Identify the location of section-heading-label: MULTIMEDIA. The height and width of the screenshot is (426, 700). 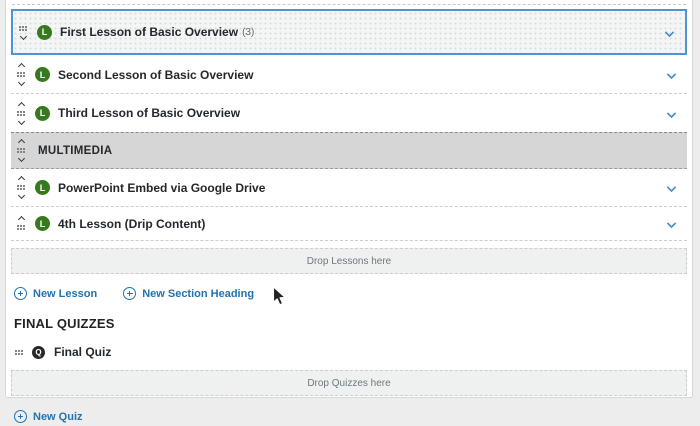
(75, 150).